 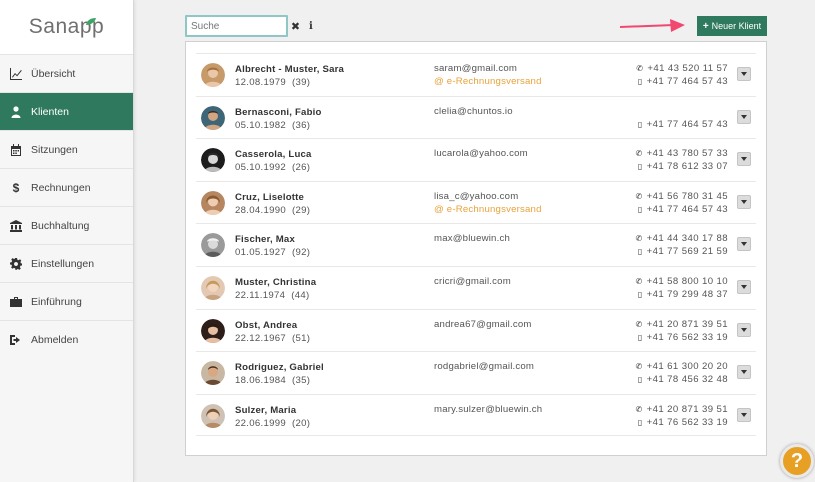 I want to click on client-dob-date: 22.06.1999, so click(x=261, y=423).